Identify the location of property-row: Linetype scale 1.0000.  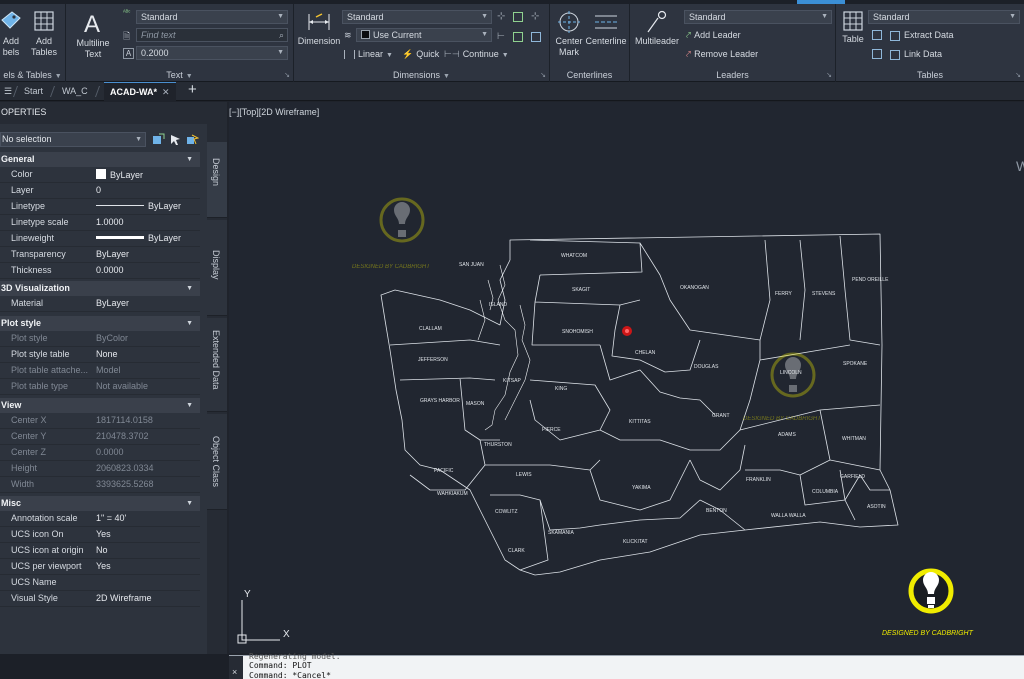
(100, 223).